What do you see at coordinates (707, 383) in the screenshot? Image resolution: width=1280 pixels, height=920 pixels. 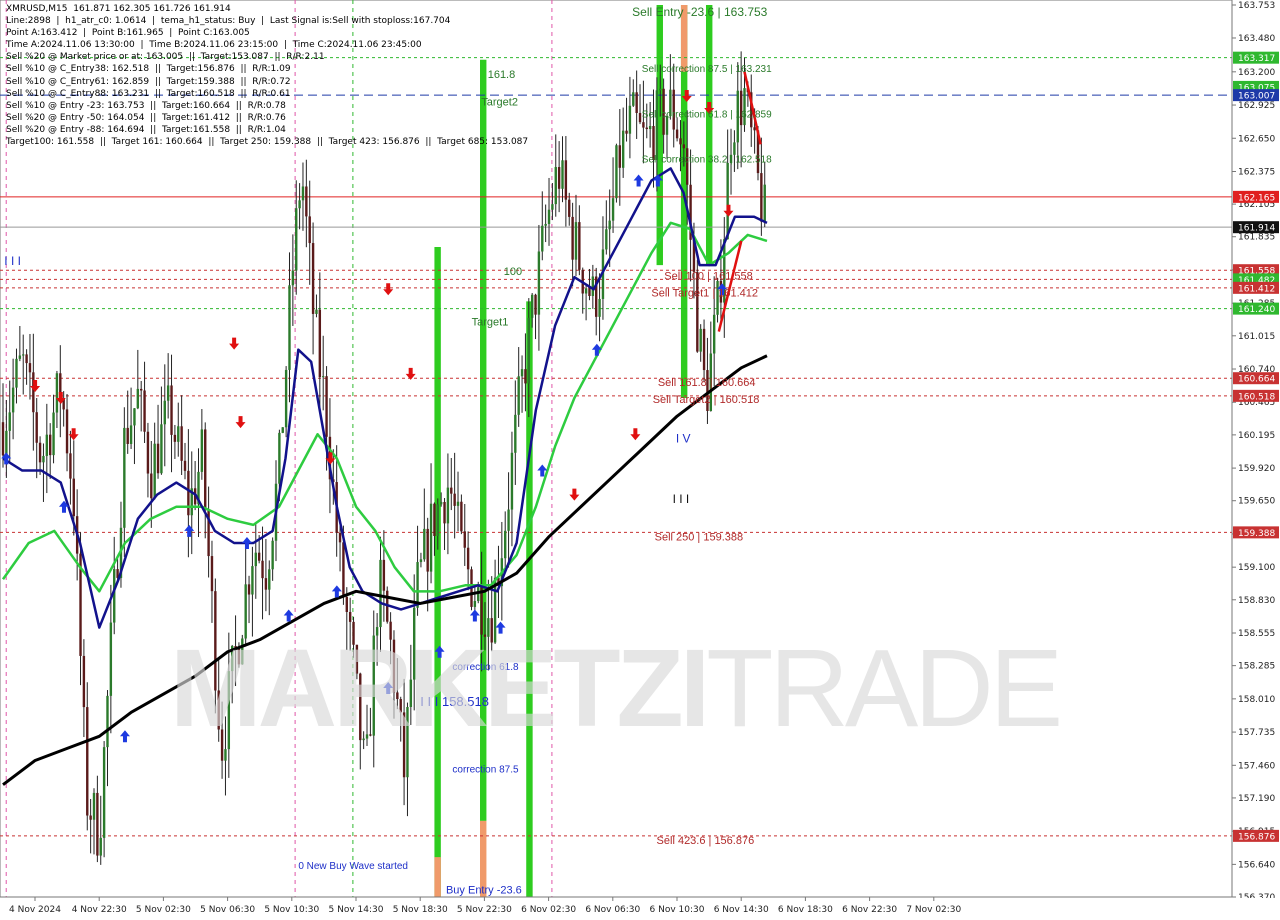 I see `chart-annotation: Sell 161.8 | 160.664` at bounding box center [707, 383].